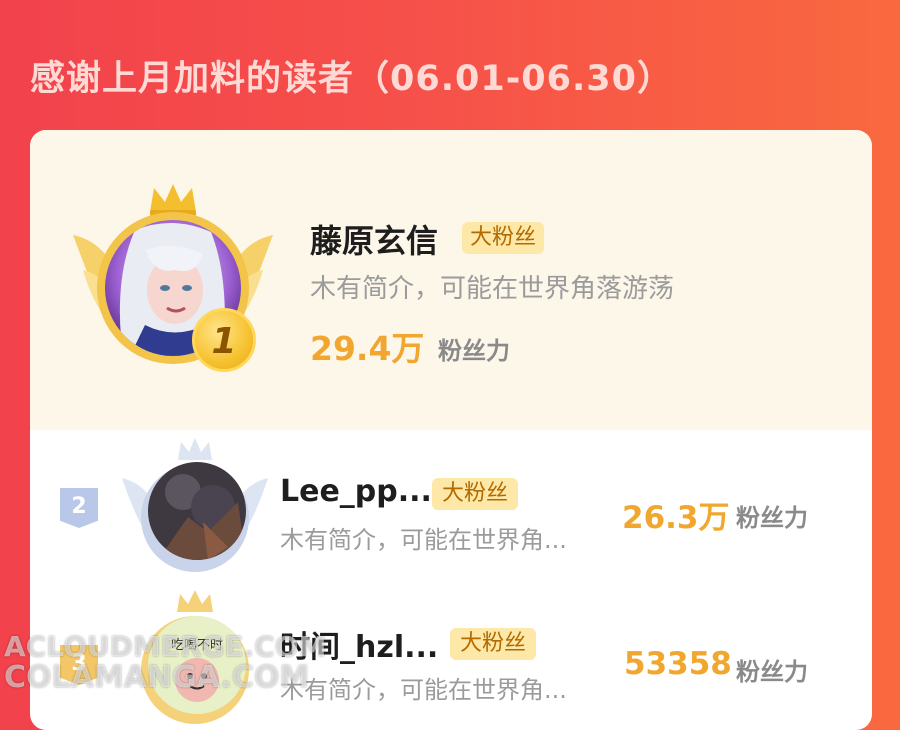  What do you see at coordinates (676, 518) in the screenshot?
I see `rank2-fan-power: 26.3万` at bounding box center [676, 518].